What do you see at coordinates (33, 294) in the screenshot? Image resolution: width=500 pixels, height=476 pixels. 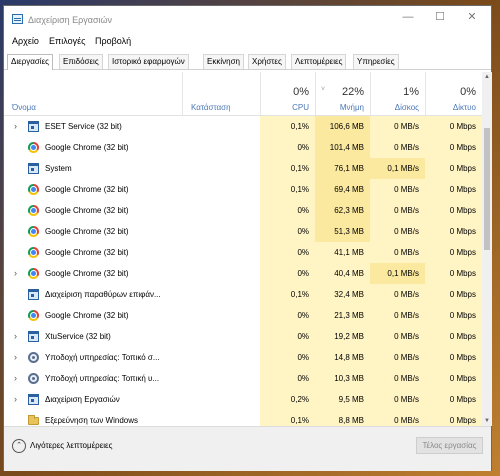 I see `window-icon` at bounding box center [33, 294].